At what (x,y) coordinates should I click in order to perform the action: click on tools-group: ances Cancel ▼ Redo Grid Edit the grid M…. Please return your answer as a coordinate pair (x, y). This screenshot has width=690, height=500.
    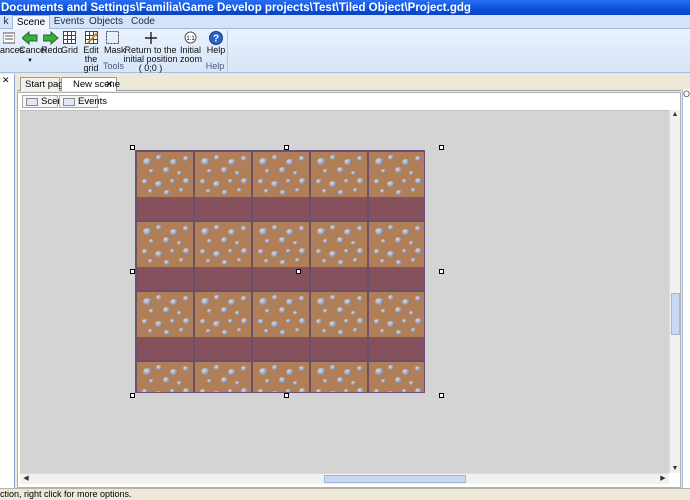
    Looking at the image, I should click on (114, 51).